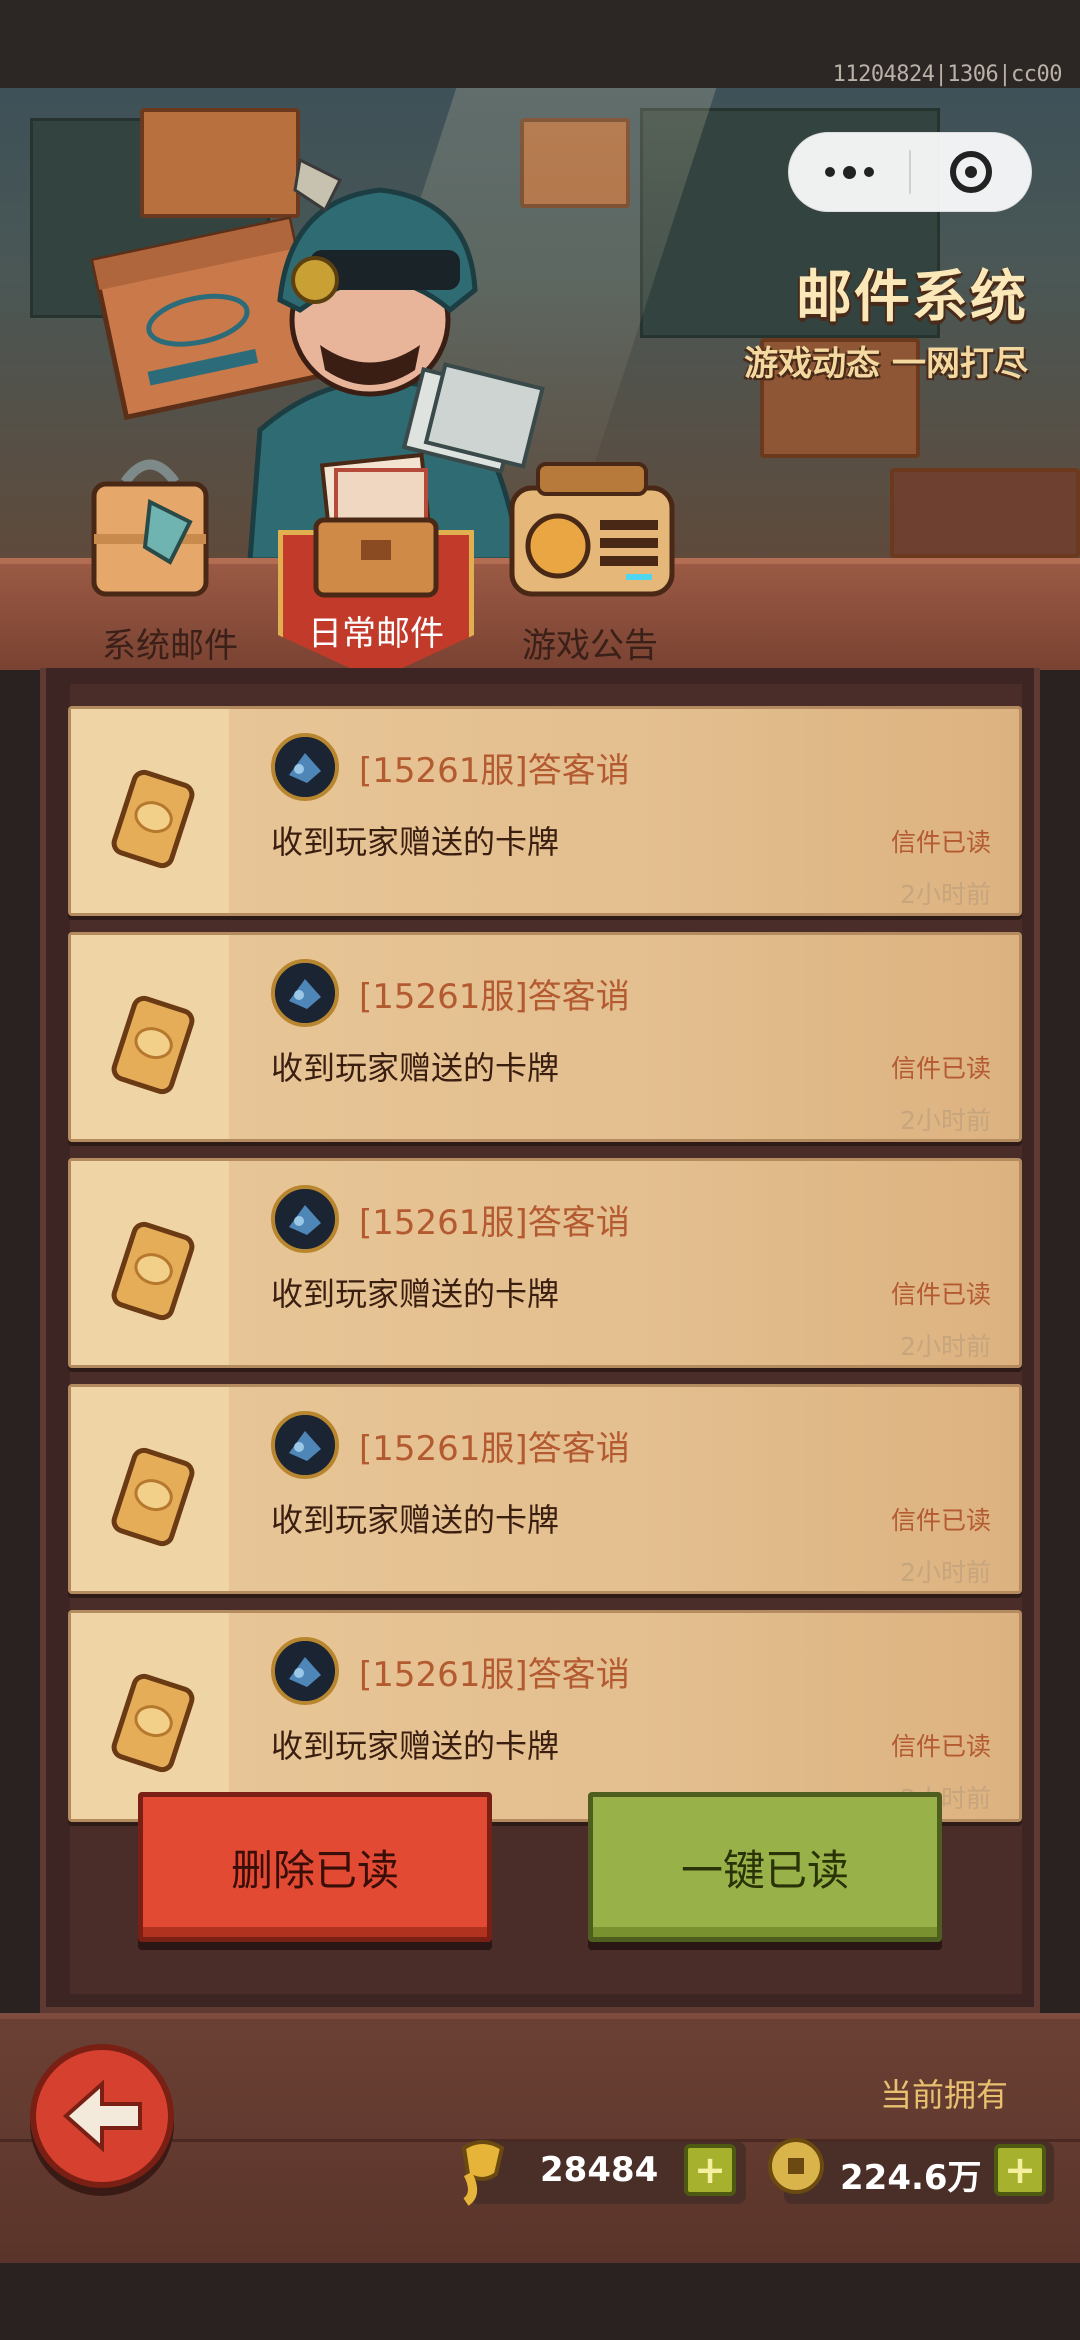 The width and height of the screenshot is (1080, 2340). I want to click on coin-icon, so click(796, 2166).